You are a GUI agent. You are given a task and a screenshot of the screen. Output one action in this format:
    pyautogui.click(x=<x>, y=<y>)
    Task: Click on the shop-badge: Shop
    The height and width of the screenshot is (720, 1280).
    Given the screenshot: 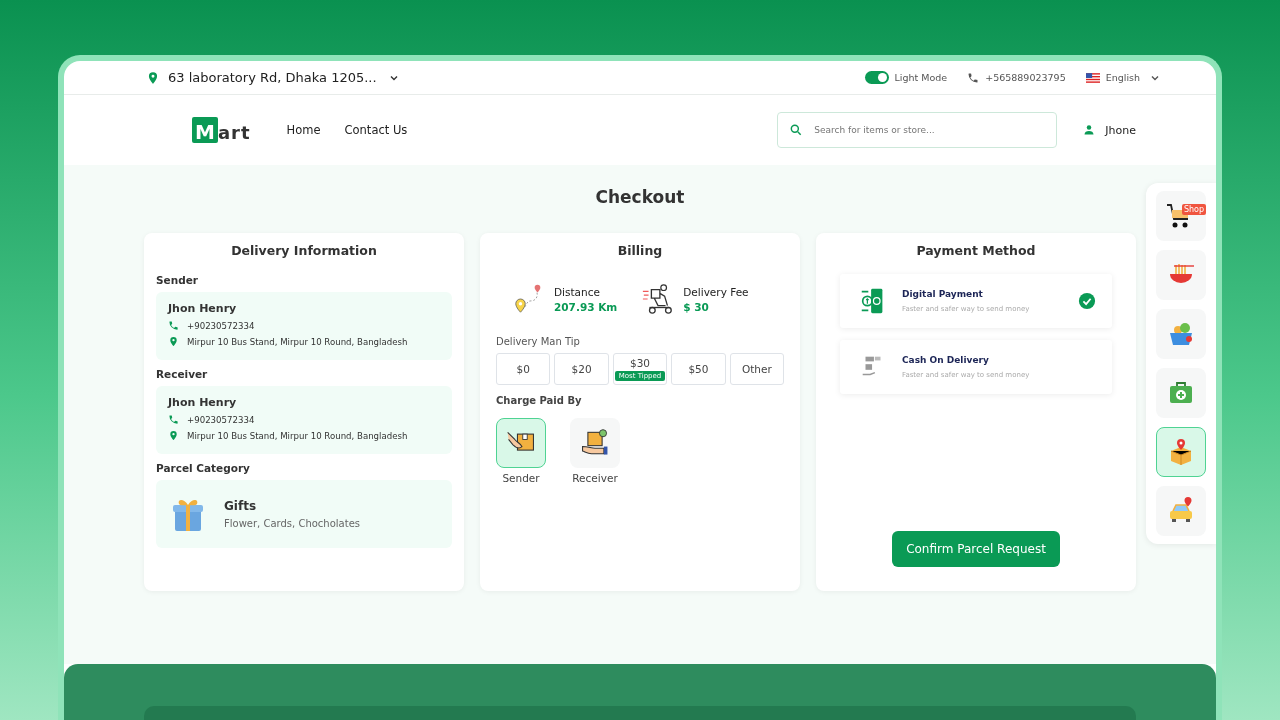 What is the action you would take?
    pyautogui.click(x=1193, y=209)
    